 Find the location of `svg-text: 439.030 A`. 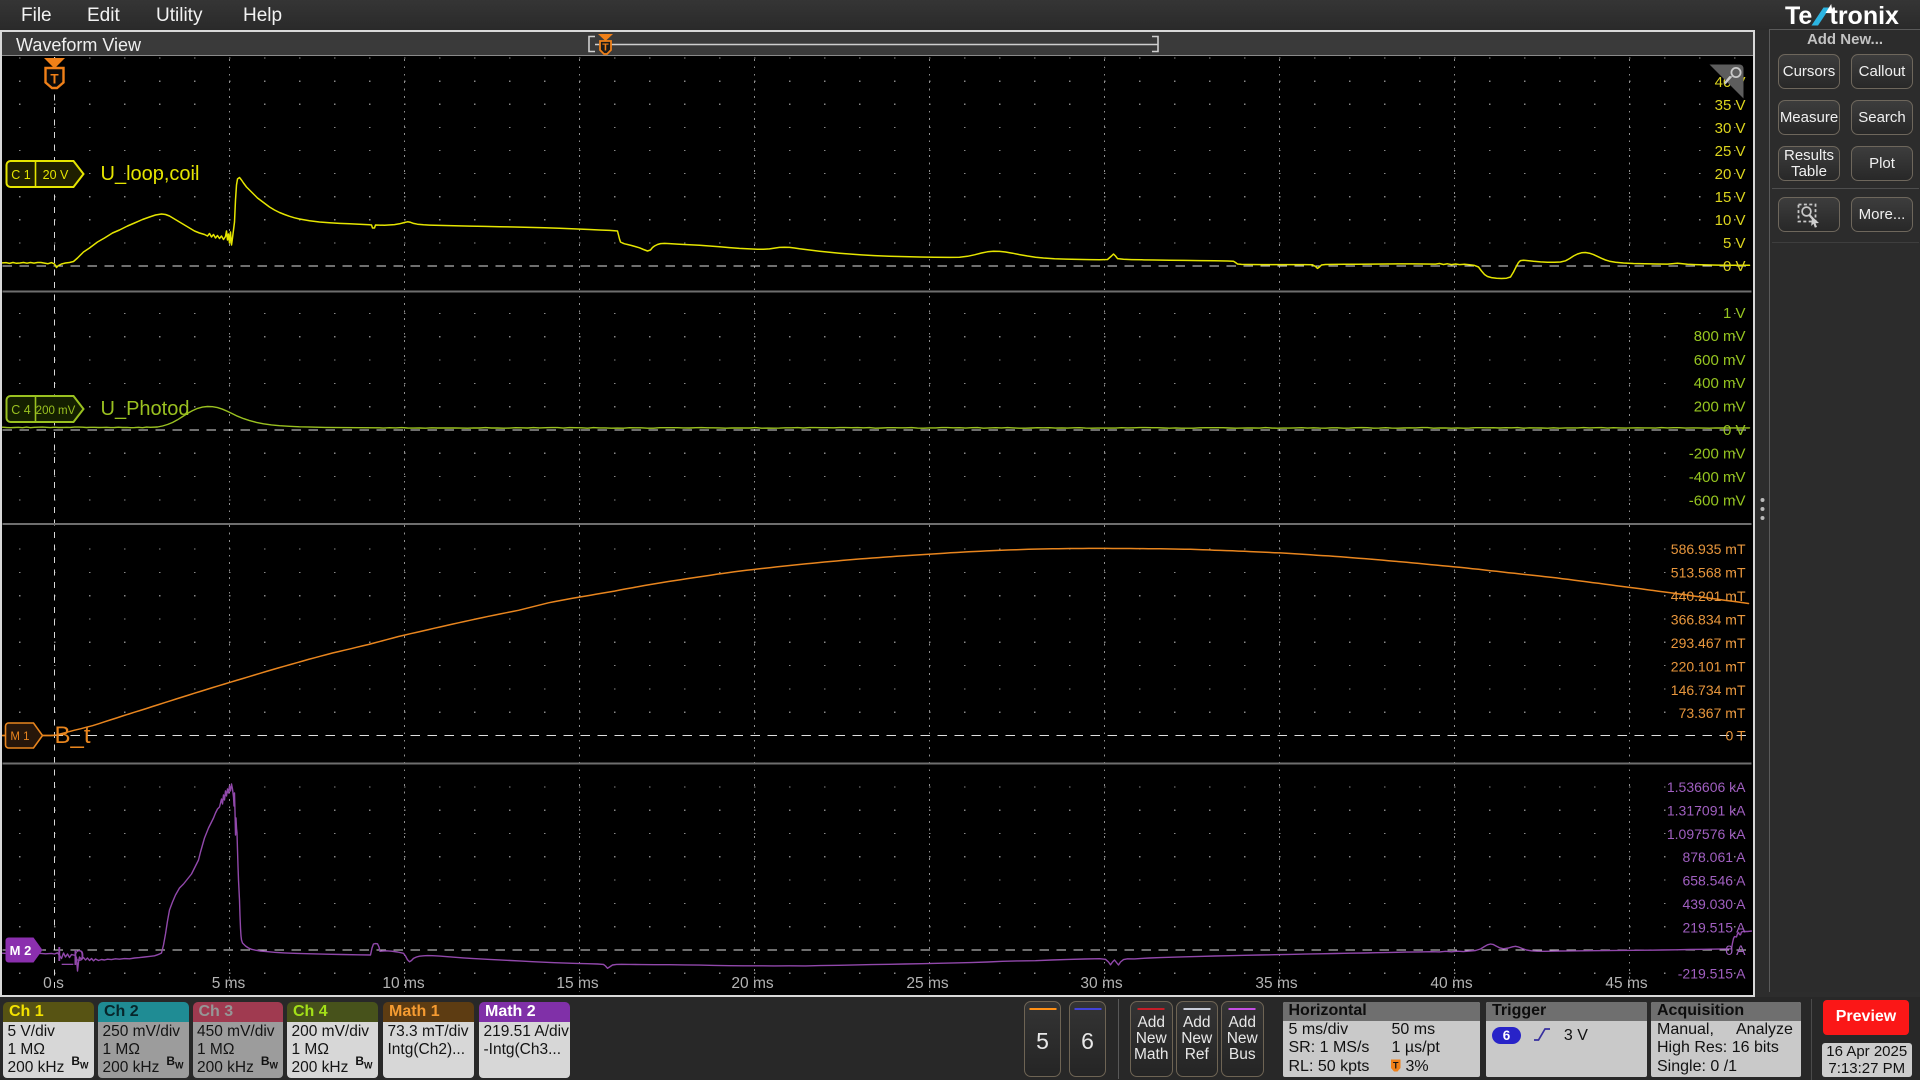

svg-text: 439.030 A is located at coordinates (1714, 904).